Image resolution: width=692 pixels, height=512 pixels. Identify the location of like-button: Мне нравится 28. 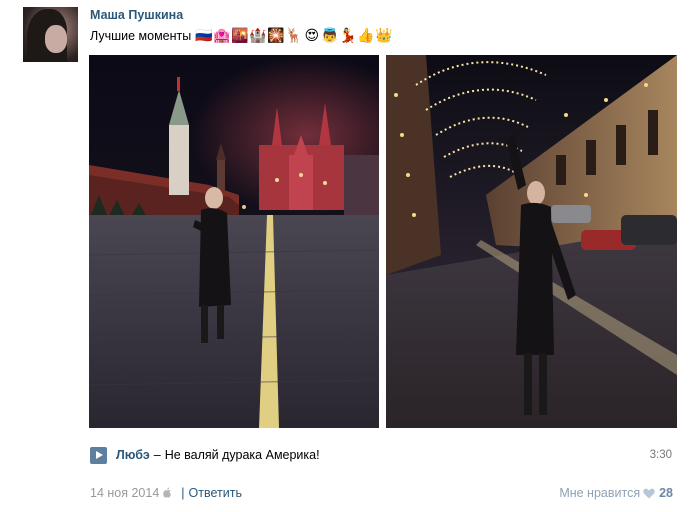
(616, 493).